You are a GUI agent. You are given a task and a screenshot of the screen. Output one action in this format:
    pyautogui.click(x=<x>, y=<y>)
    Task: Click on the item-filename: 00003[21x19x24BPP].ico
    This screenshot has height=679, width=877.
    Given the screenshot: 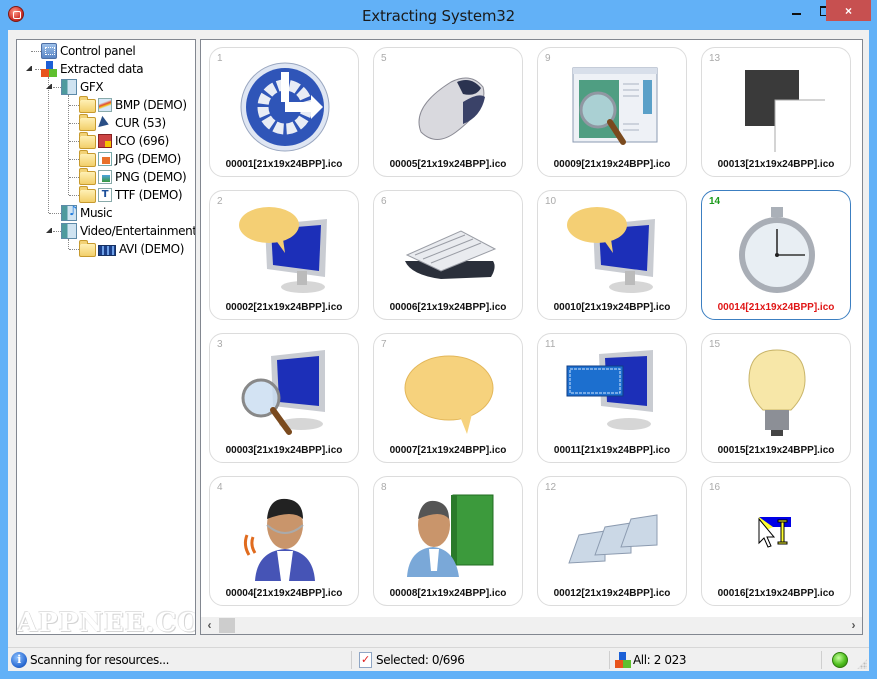 What is the action you would take?
    pyautogui.click(x=284, y=450)
    